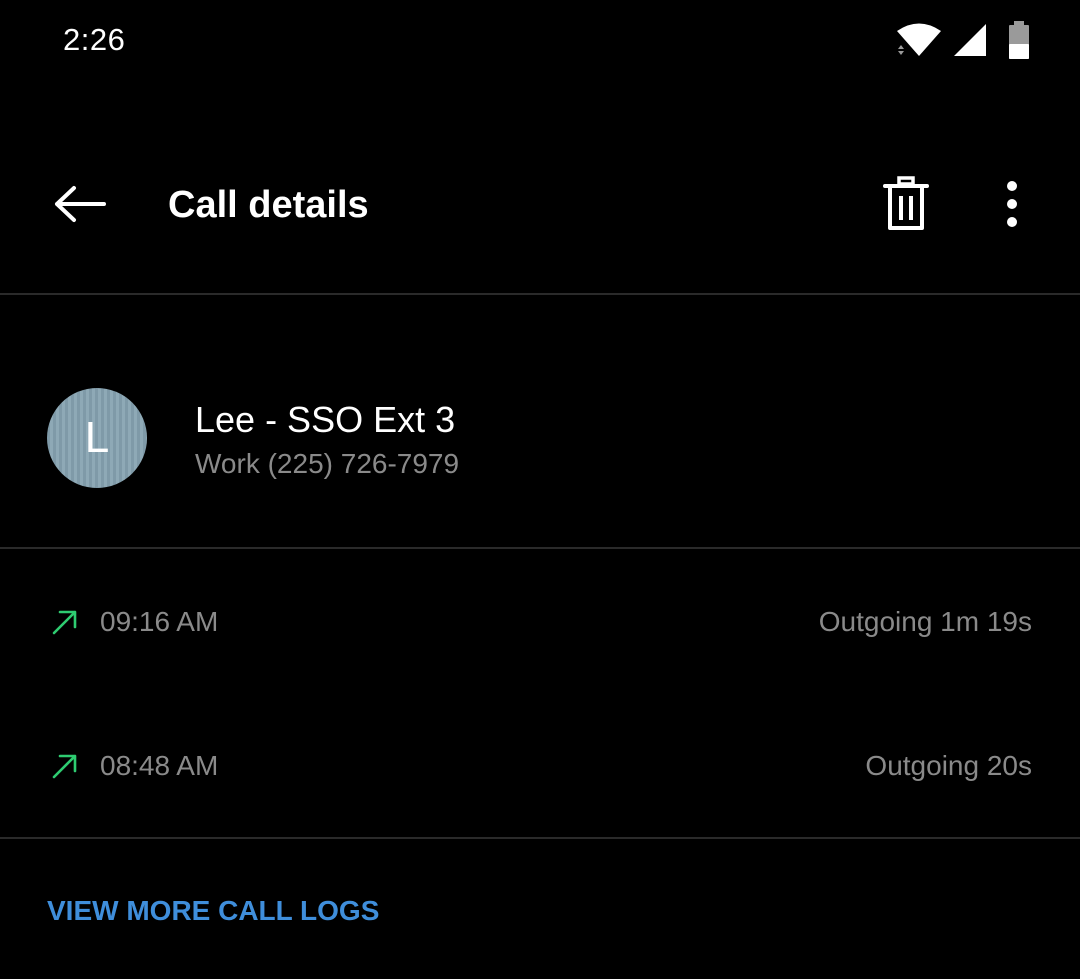 This screenshot has width=1080, height=979. I want to click on delete-button, so click(906, 204).